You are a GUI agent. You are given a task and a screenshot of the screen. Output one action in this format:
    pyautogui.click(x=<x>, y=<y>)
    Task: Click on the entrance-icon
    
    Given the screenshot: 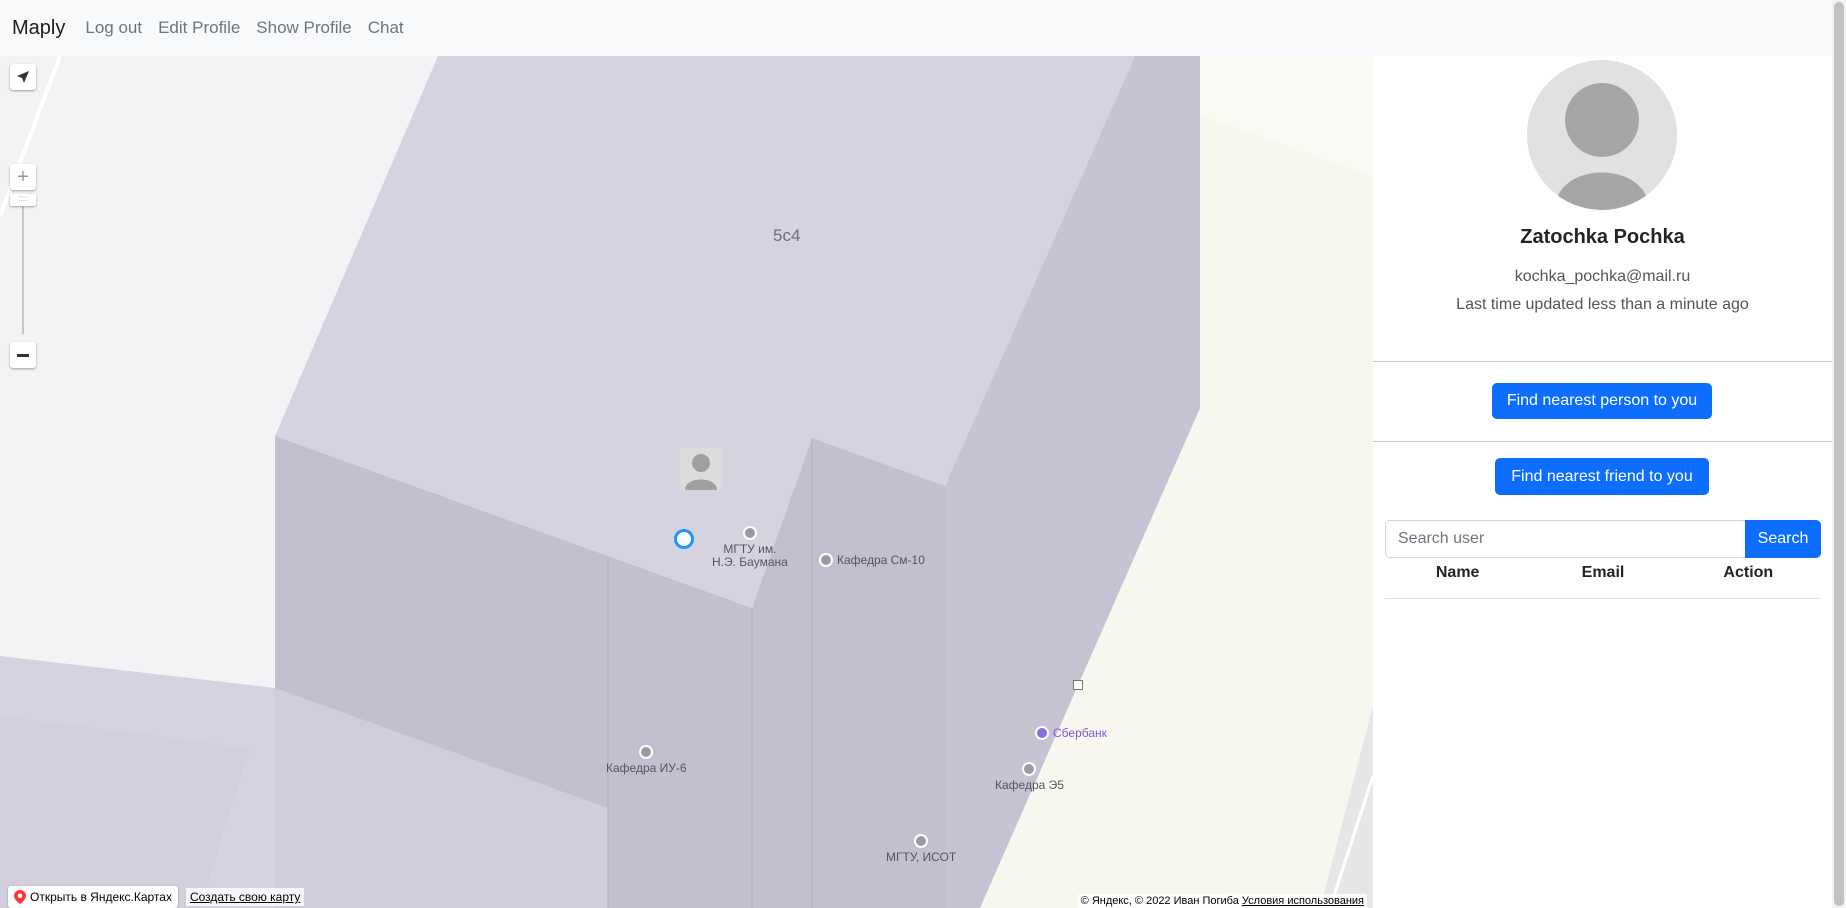 What is the action you would take?
    pyautogui.click(x=1078, y=685)
    